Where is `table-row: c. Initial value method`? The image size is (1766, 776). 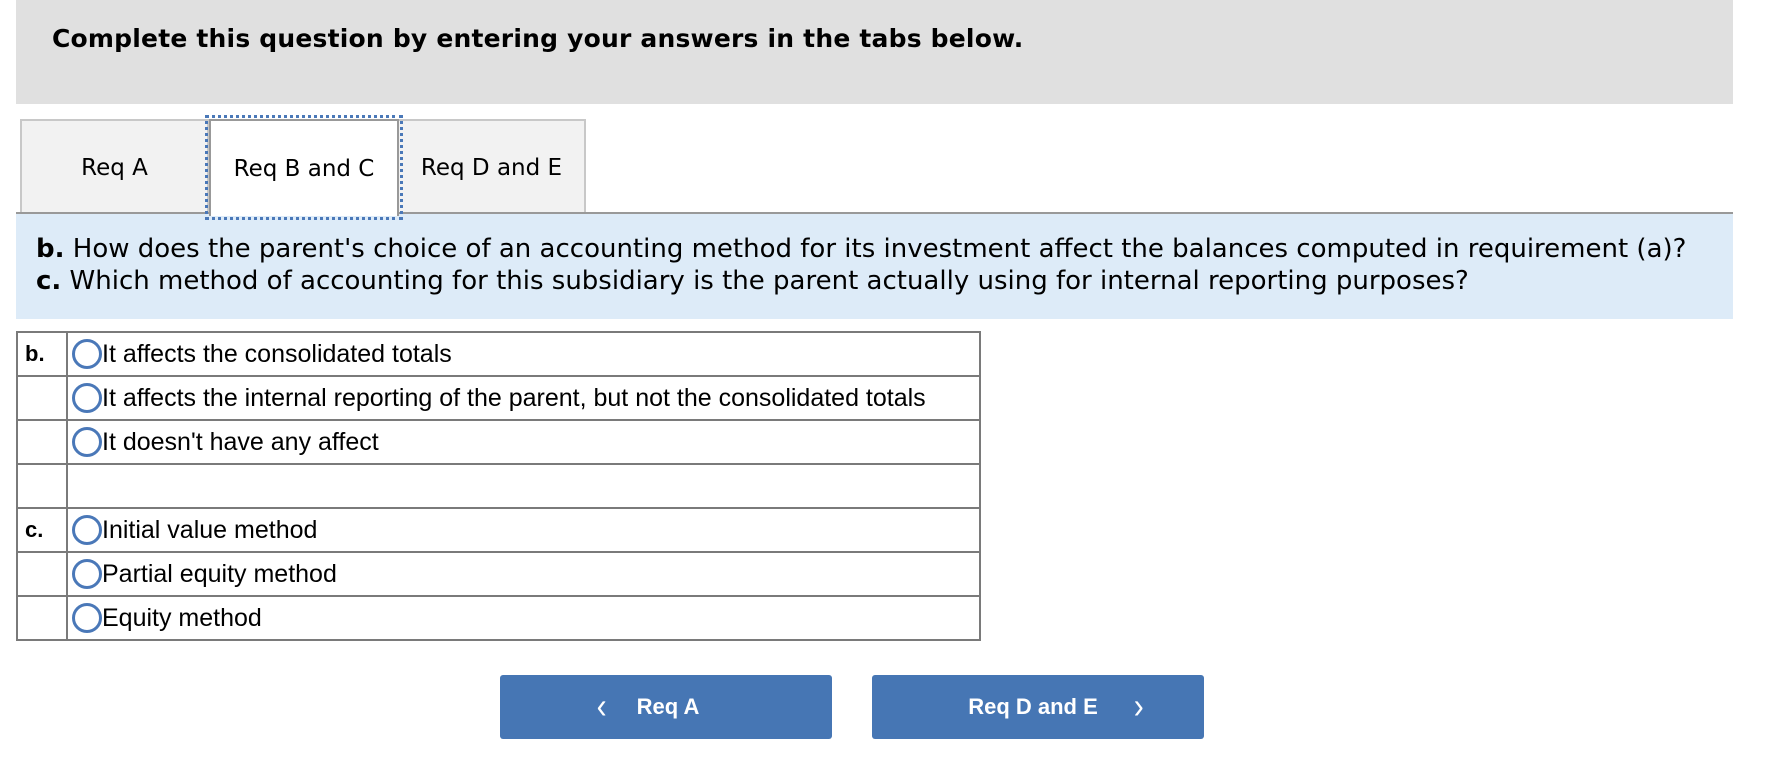
table-row: c. Initial value method is located at coordinates (498, 530).